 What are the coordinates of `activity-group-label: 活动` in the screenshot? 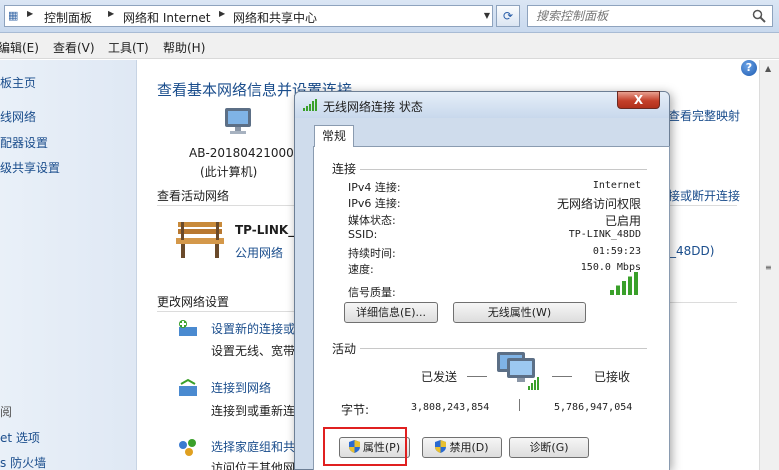 It's located at (344, 349).